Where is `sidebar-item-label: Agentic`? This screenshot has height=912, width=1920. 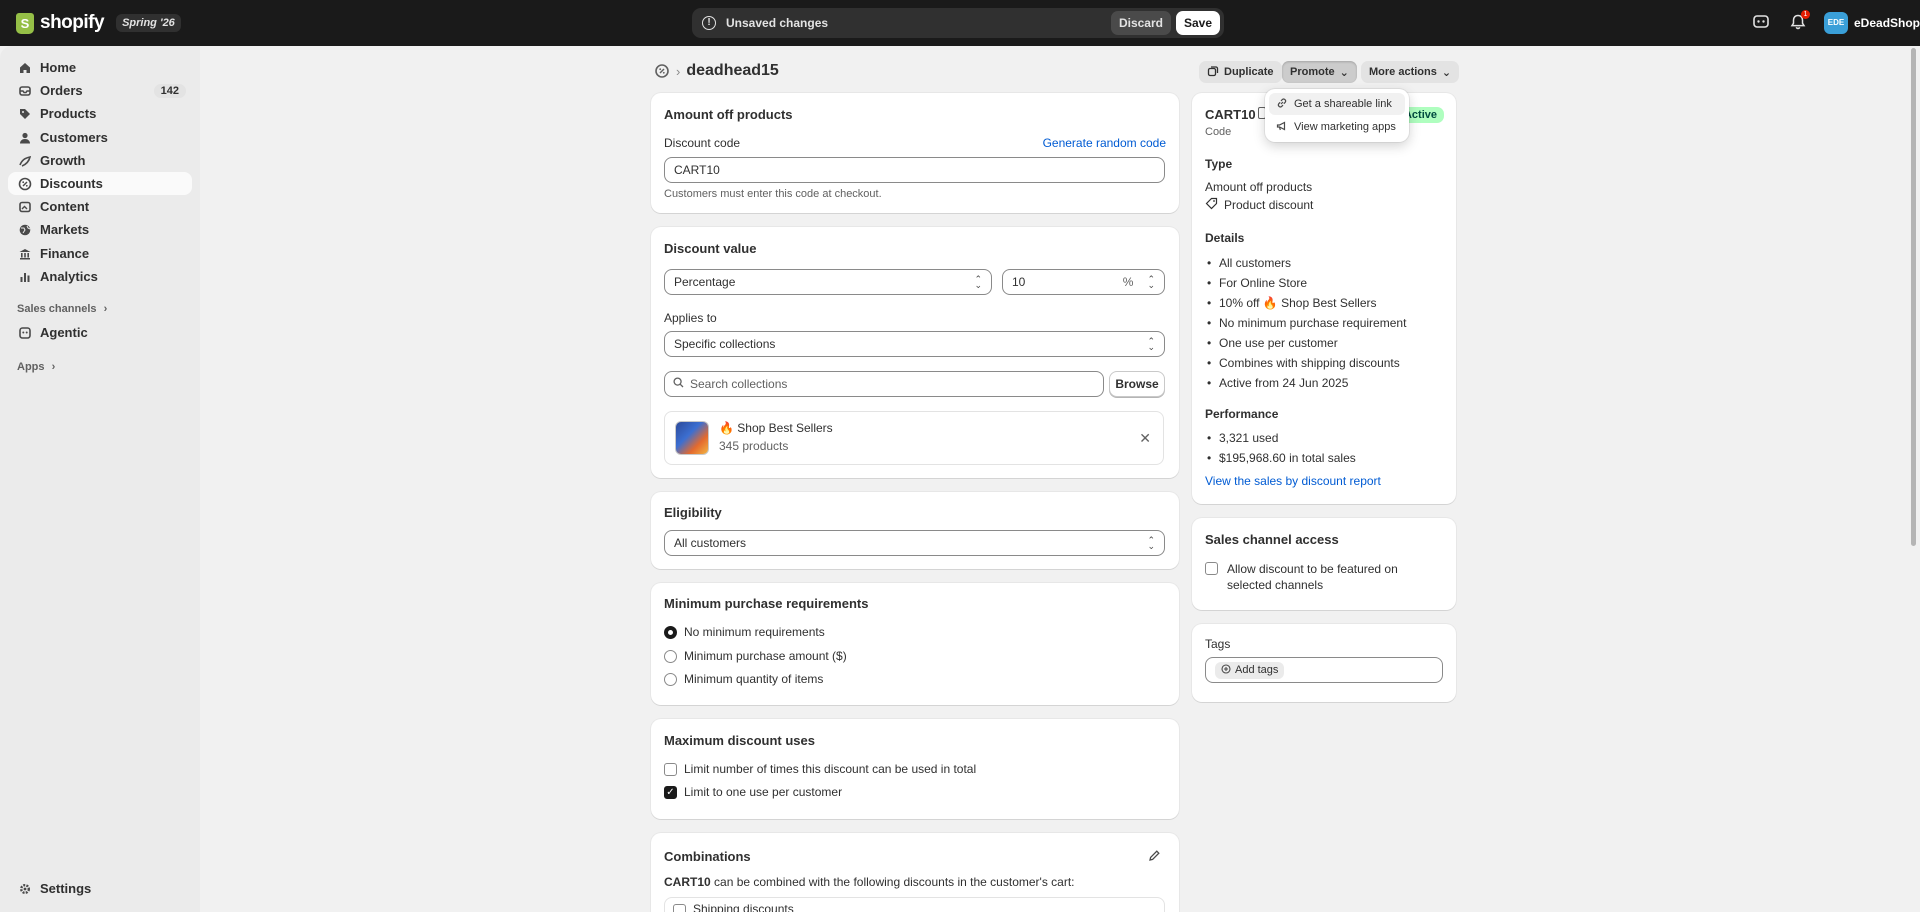 sidebar-item-label: Agentic is located at coordinates (64, 332).